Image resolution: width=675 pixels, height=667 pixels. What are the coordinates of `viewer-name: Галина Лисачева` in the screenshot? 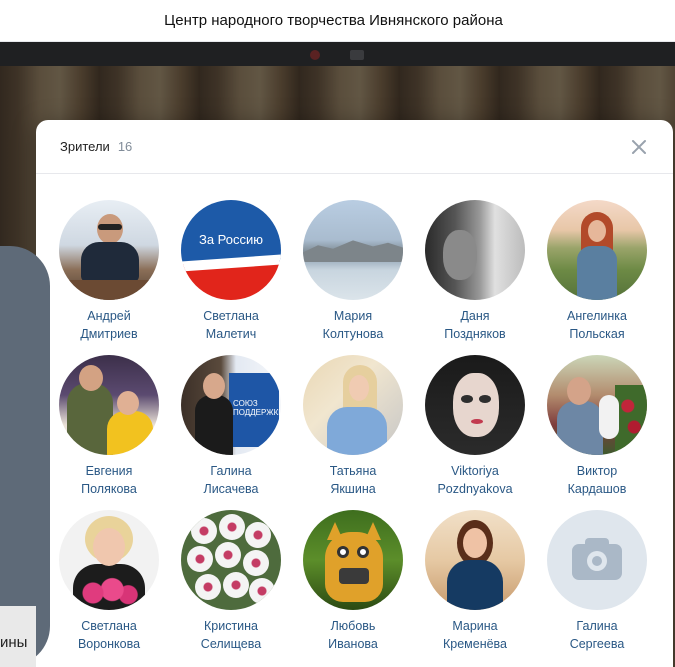 It's located at (231, 480).